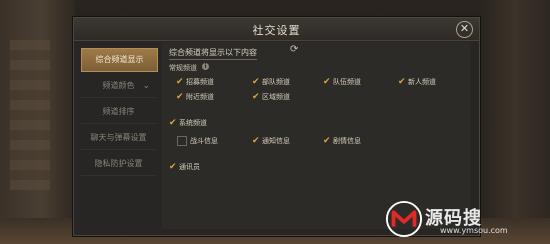 This screenshot has width=550, height=244. I want to click on checkbox-recruit-channel: ✔ 招募频道, so click(195, 82).